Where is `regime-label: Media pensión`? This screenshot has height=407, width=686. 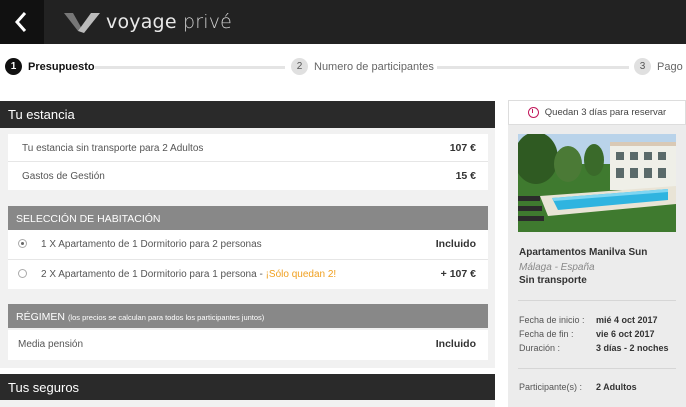
regime-label: Media pensión is located at coordinates (51, 344).